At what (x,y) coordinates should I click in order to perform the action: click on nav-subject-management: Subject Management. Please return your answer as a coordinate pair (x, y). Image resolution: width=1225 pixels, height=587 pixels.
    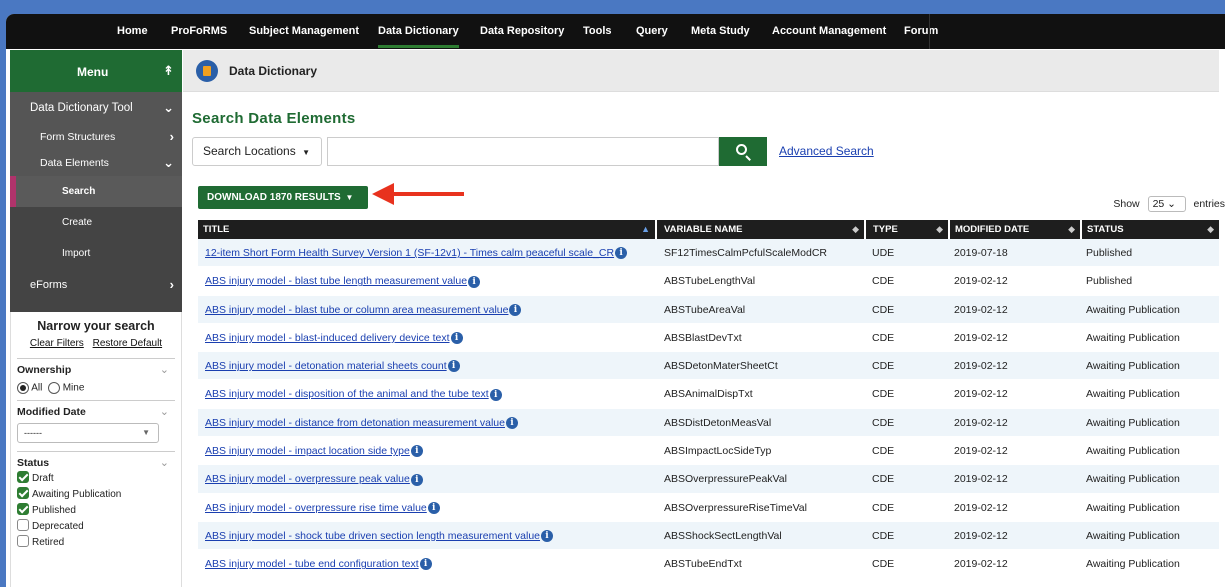
    Looking at the image, I should click on (304, 31).